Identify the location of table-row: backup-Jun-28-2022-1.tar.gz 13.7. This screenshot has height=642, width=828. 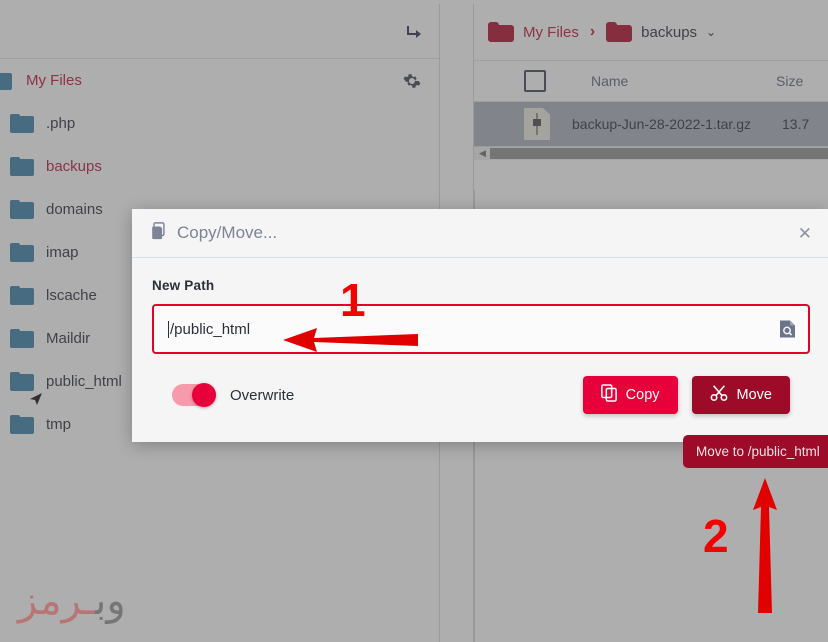
(651, 124).